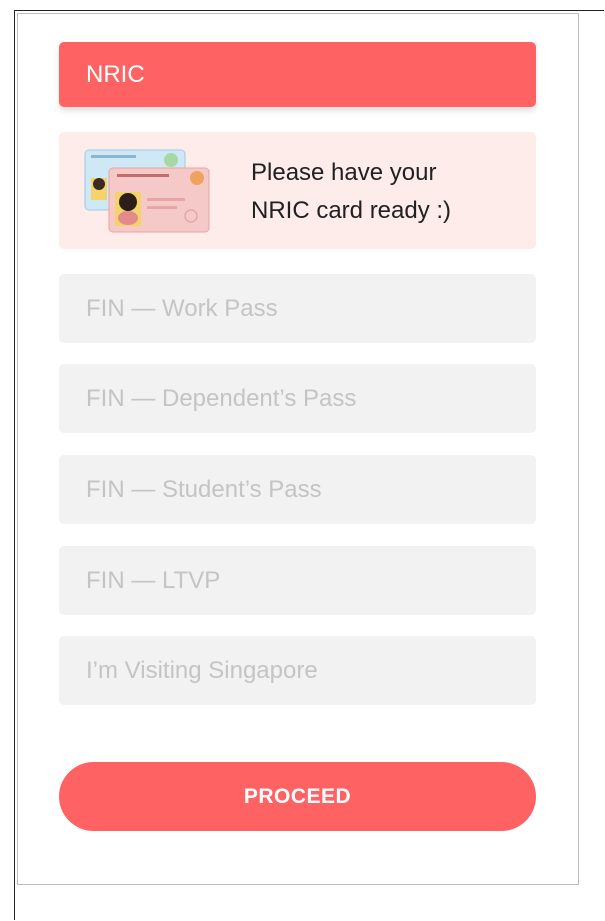 Image resolution: width=605 pixels, height=921 pixels. I want to click on option-visiting-singapore: I’m Visiting Singapore, so click(297, 670).